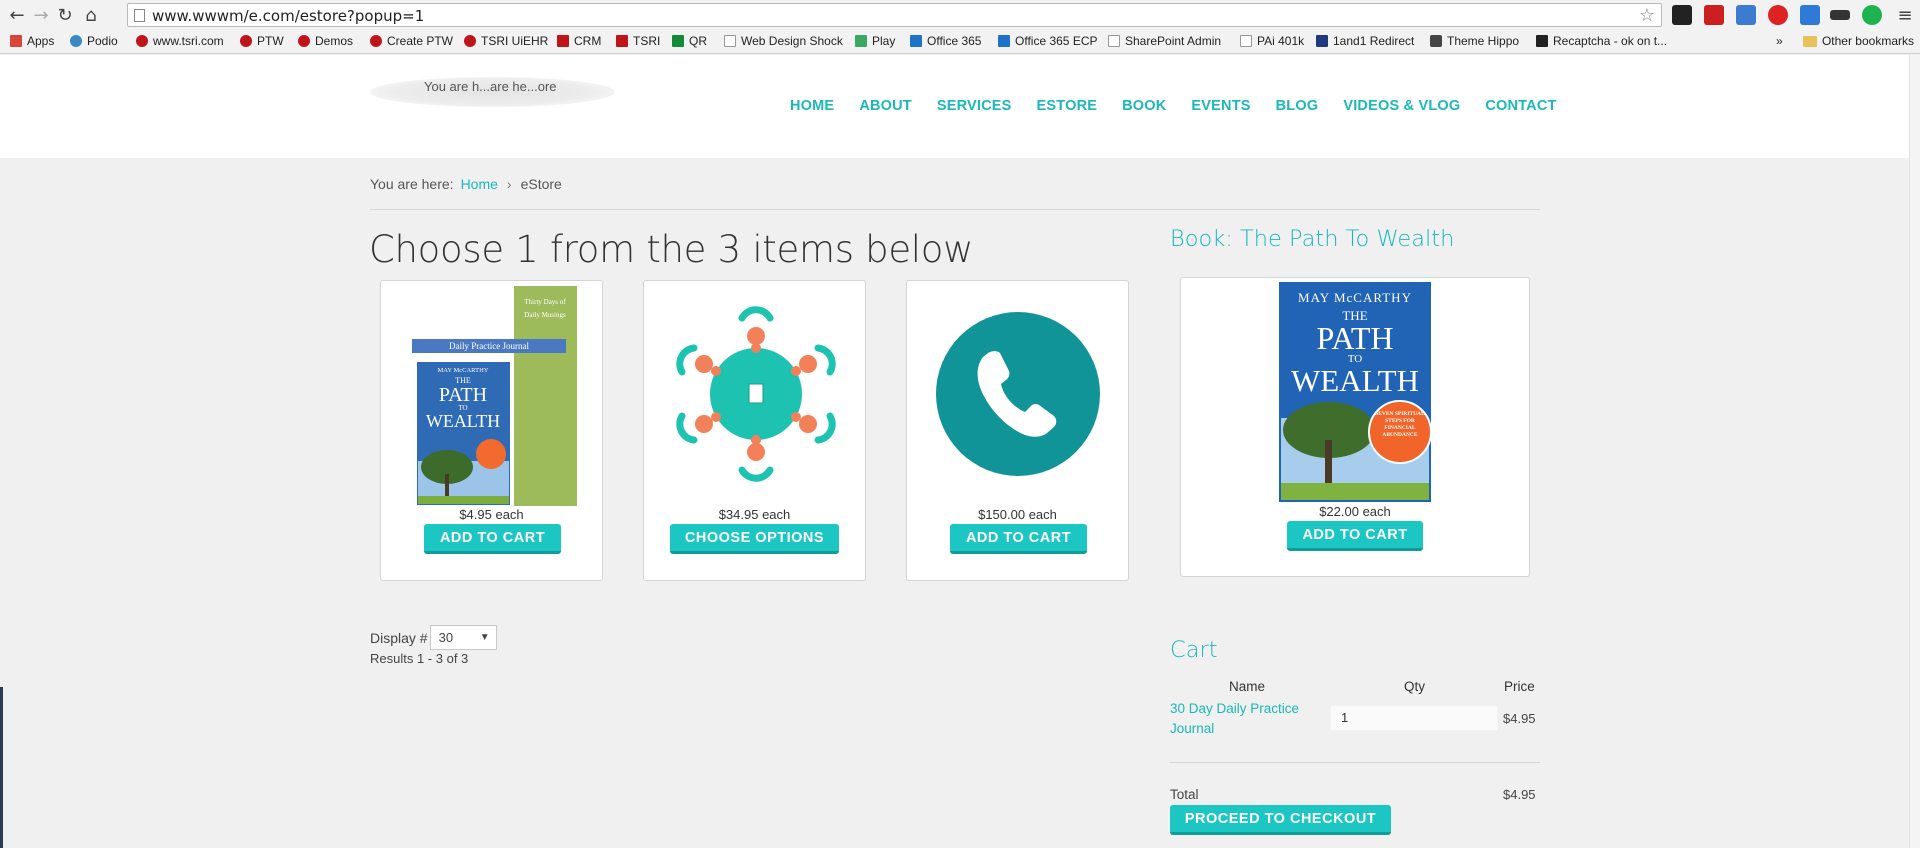  What do you see at coordinates (1355, 511) in the screenshot?
I see `book-price: $22.00 each` at bounding box center [1355, 511].